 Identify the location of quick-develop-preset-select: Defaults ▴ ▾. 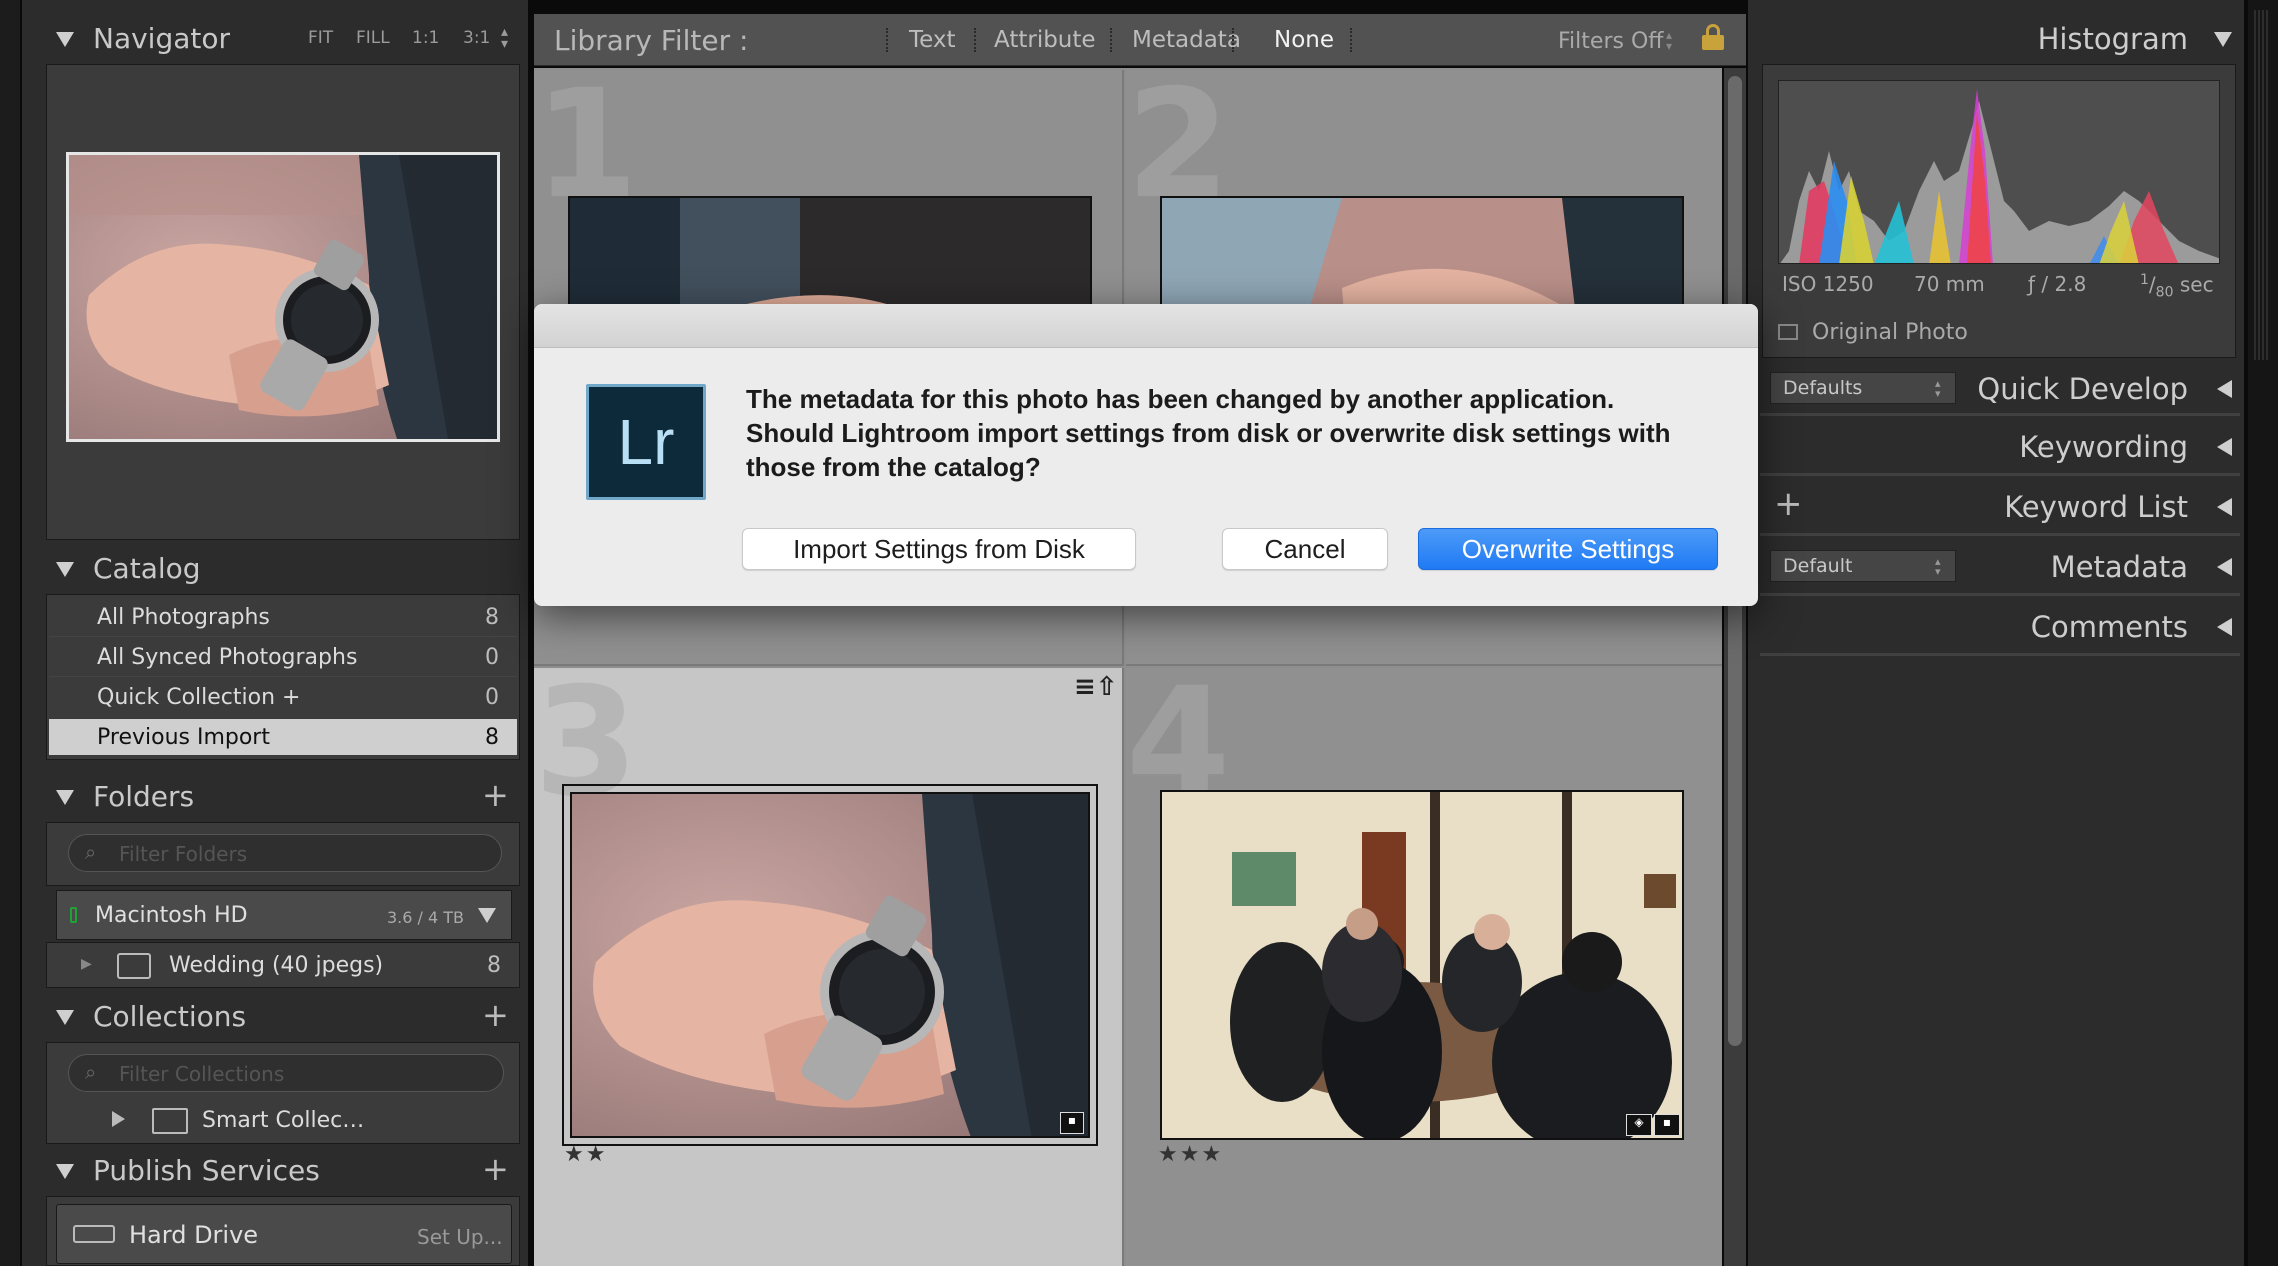
(1863, 388).